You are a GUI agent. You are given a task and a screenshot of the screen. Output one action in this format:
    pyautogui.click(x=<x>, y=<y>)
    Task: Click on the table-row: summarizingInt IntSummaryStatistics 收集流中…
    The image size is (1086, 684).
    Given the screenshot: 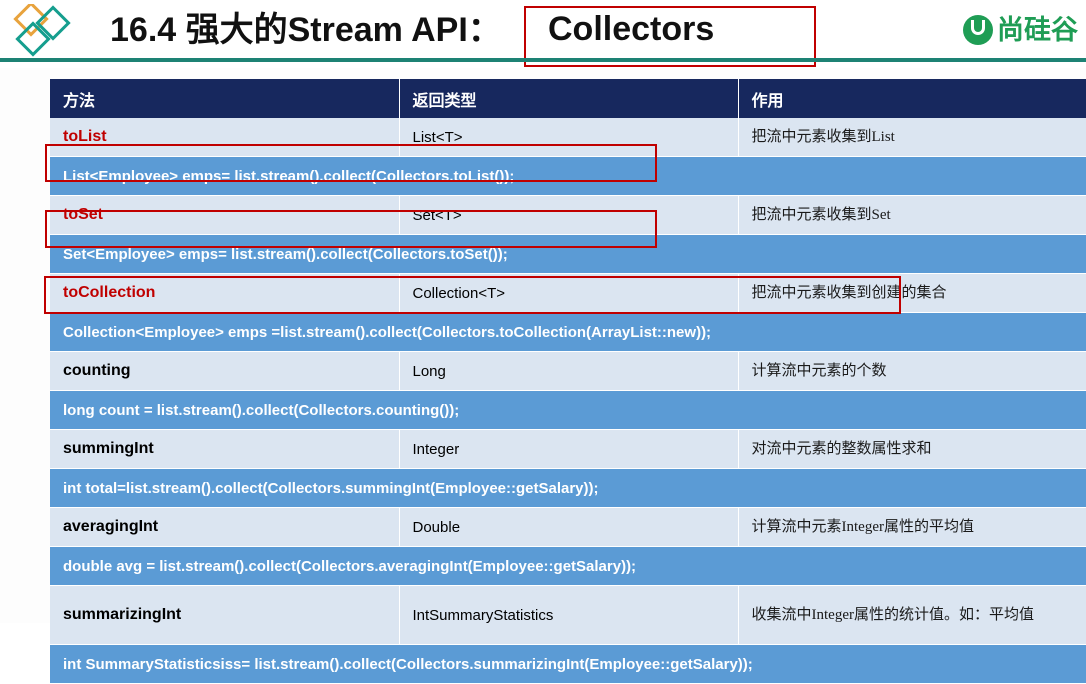 What is the action you would take?
    pyautogui.click(x=568, y=615)
    